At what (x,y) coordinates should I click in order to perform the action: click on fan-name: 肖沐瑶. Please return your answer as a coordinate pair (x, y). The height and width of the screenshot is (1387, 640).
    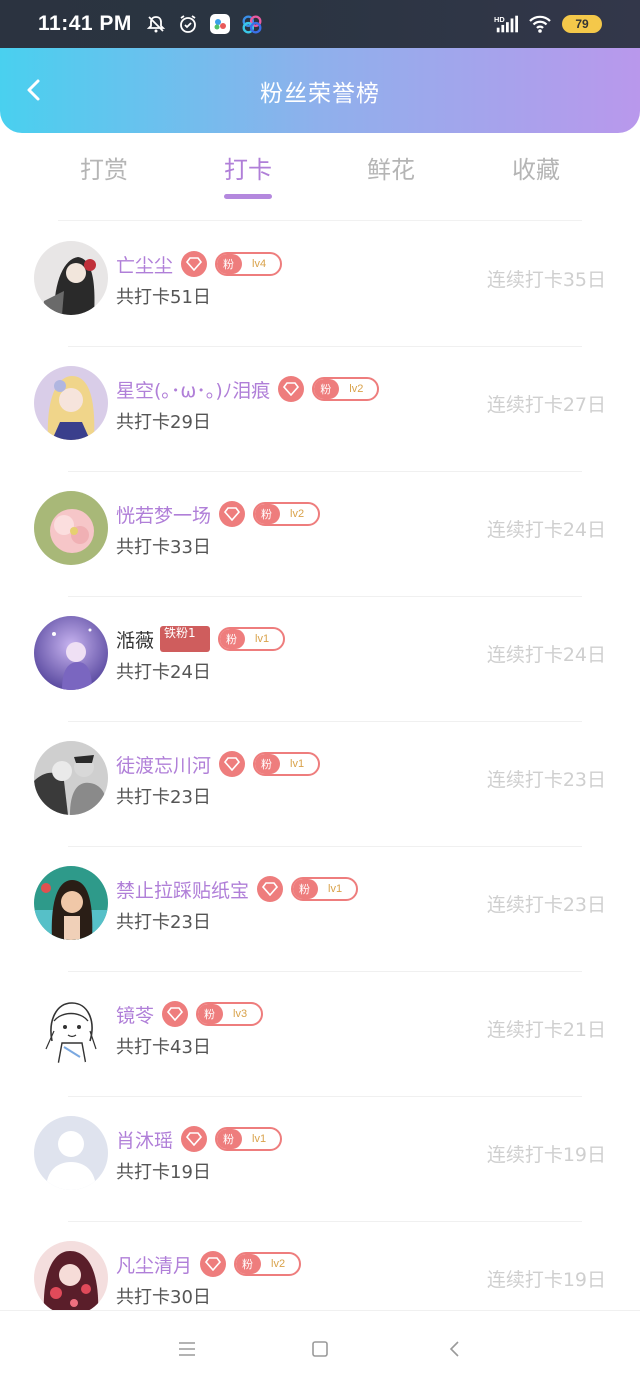
    Looking at the image, I should click on (145, 1140).